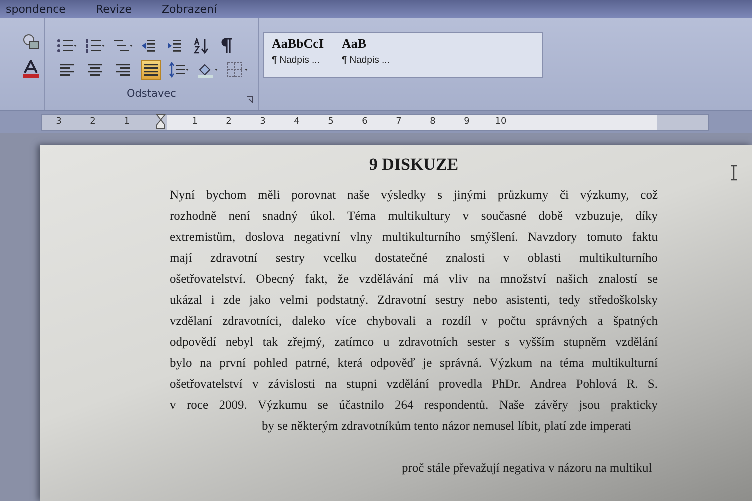 This screenshot has height=501, width=752. What do you see at coordinates (250, 100) in the screenshot?
I see `dialog-launcher-icon` at bounding box center [250, 100].